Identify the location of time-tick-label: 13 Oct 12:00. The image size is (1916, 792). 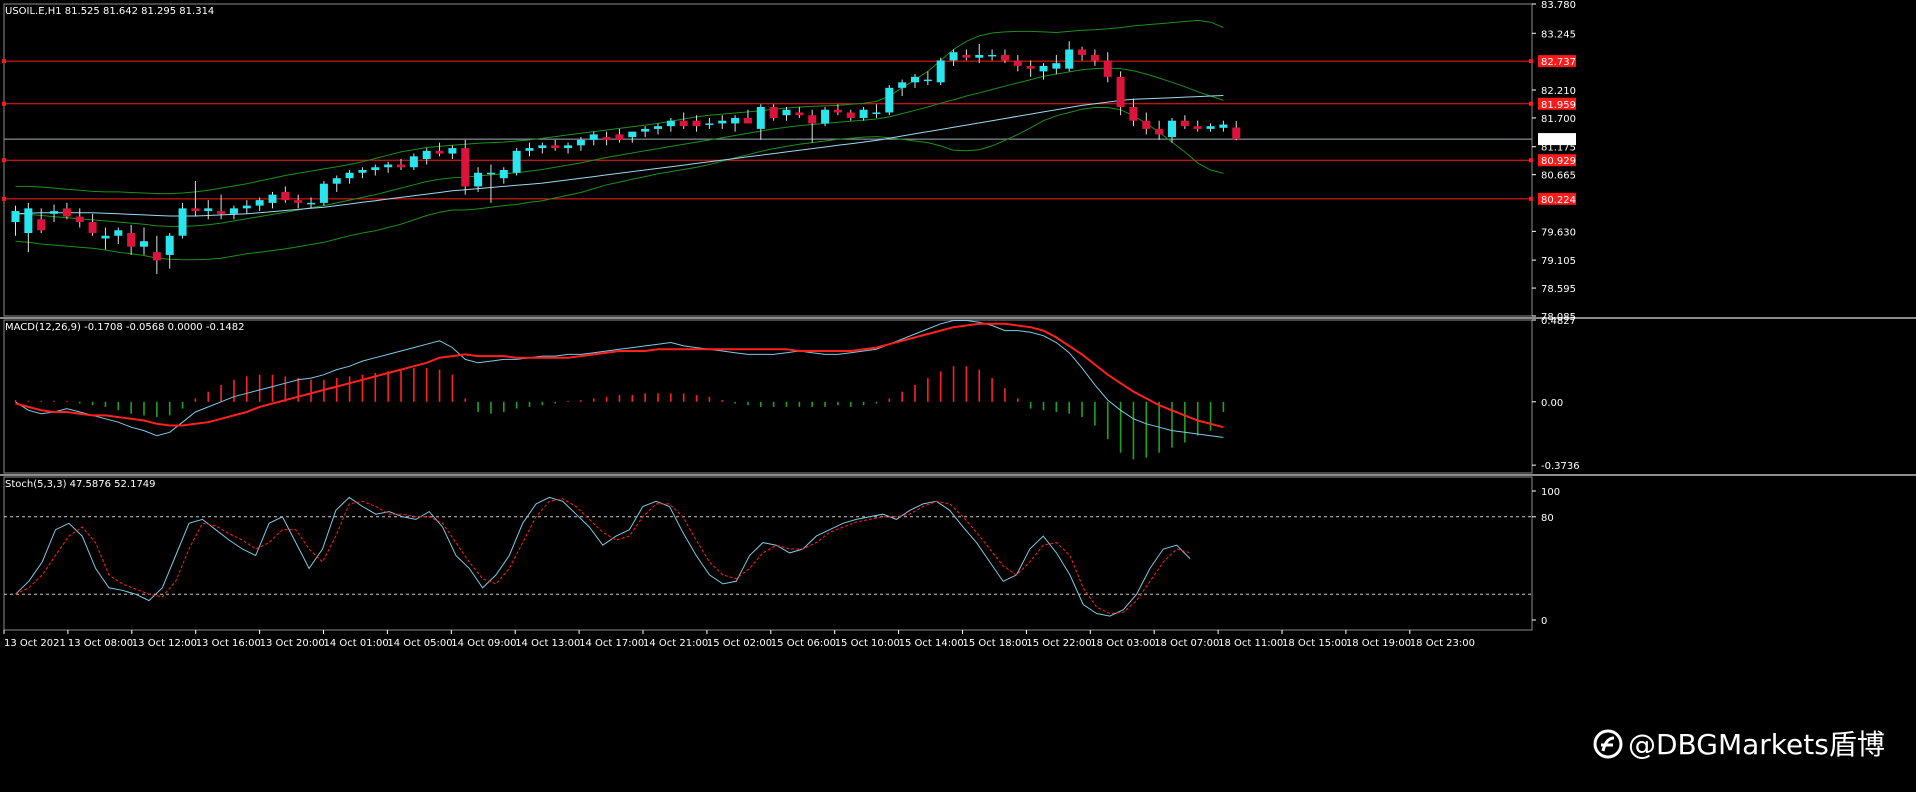
(164, 643).